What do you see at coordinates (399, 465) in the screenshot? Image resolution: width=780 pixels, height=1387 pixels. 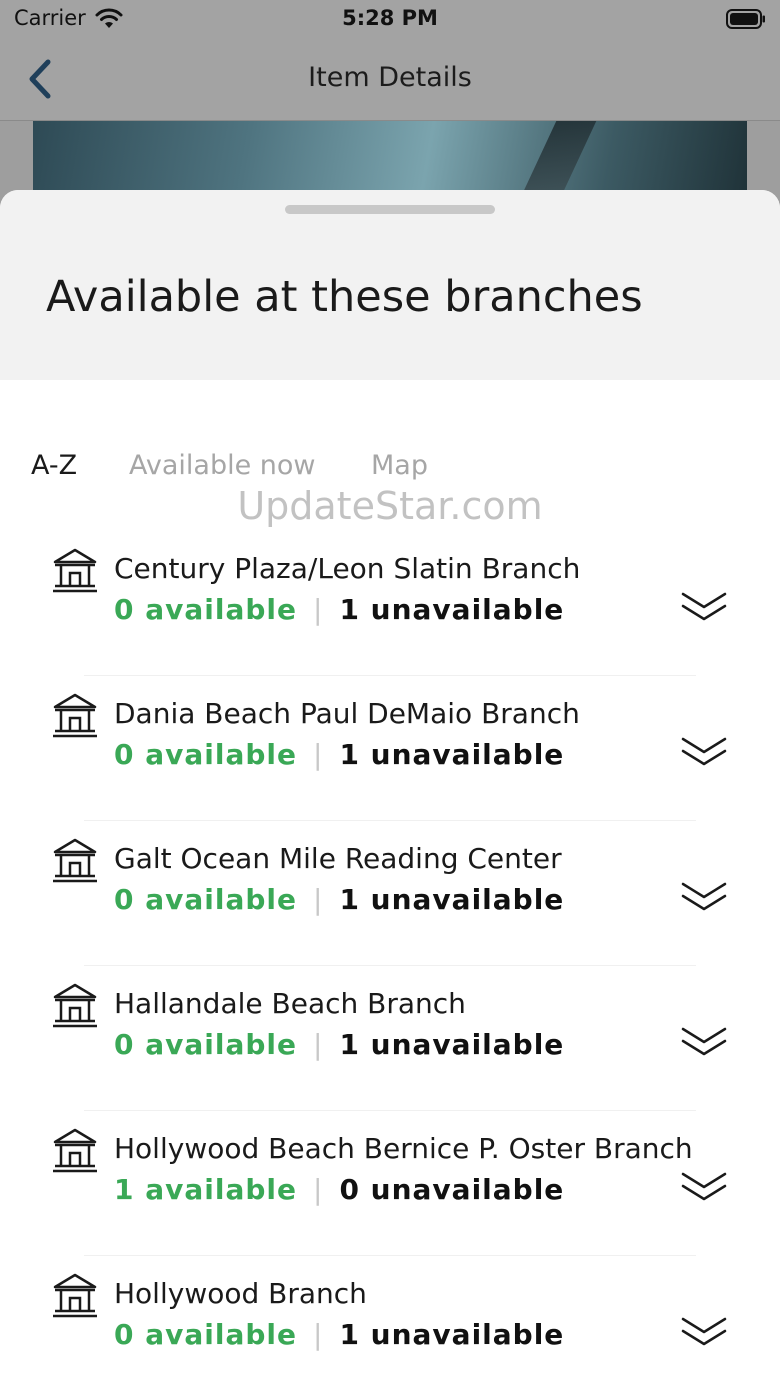 I see `tab-map: Map` at bounding box center [399, 465].